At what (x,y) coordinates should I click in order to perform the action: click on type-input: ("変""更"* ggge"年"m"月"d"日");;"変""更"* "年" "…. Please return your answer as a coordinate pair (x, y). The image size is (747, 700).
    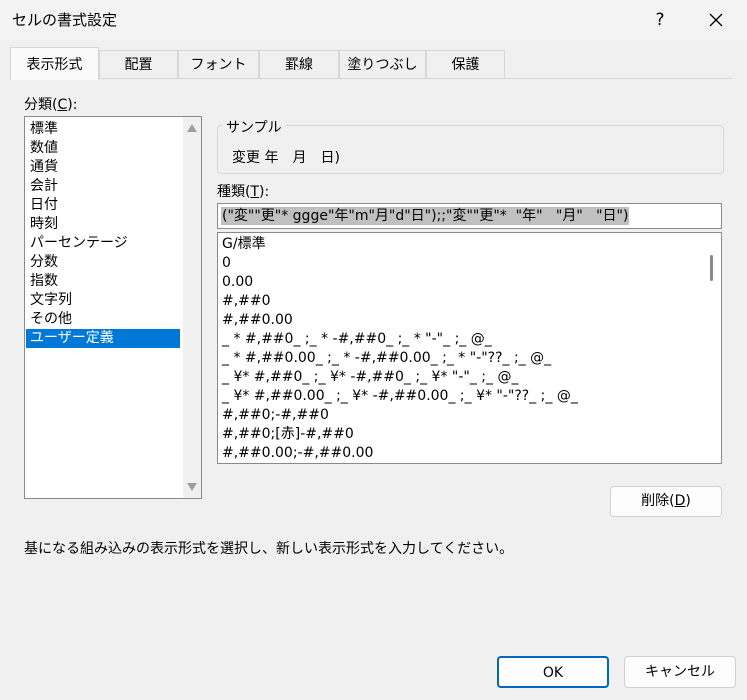
    Looking at the image, I should click on (469, 216).